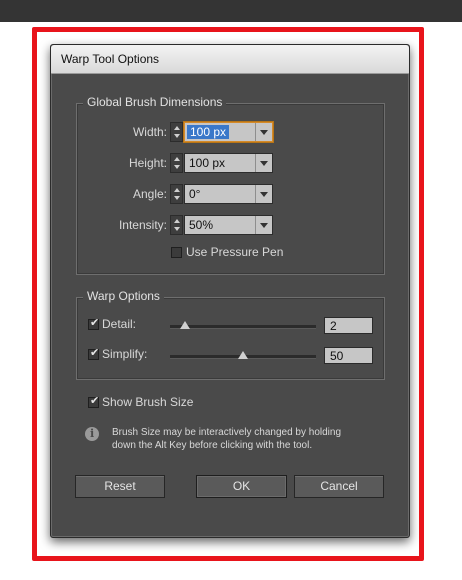 The image size is (462, 580). What do you see at coordinates (15, 301) in the screenshot?
I see `background-left` at bounding box center [15, 301].